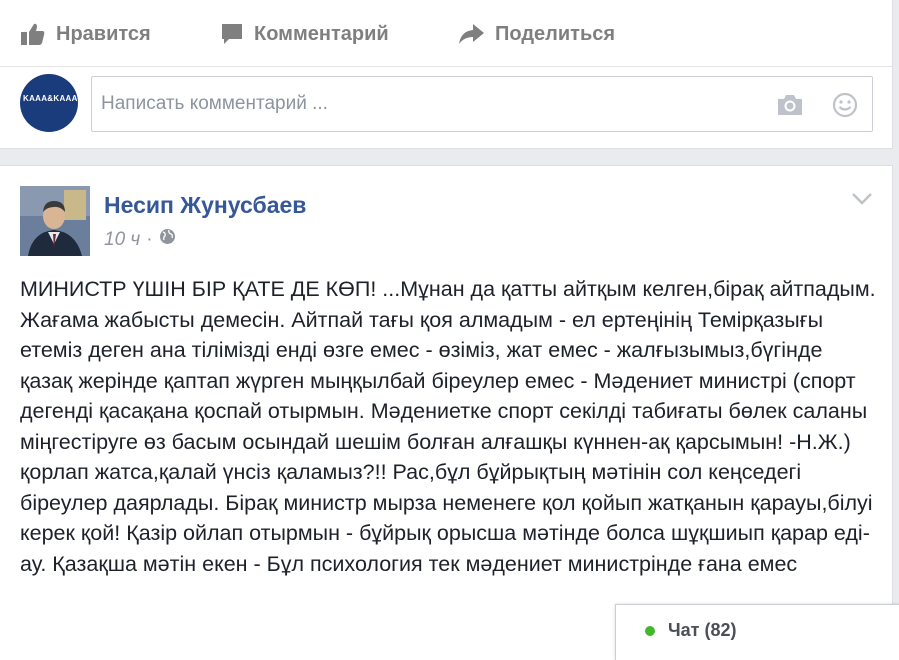  What do you see at coordinates (471, 34) in the screenshot?
I see `share-arrow-icon` at bounding box center [471, 34].